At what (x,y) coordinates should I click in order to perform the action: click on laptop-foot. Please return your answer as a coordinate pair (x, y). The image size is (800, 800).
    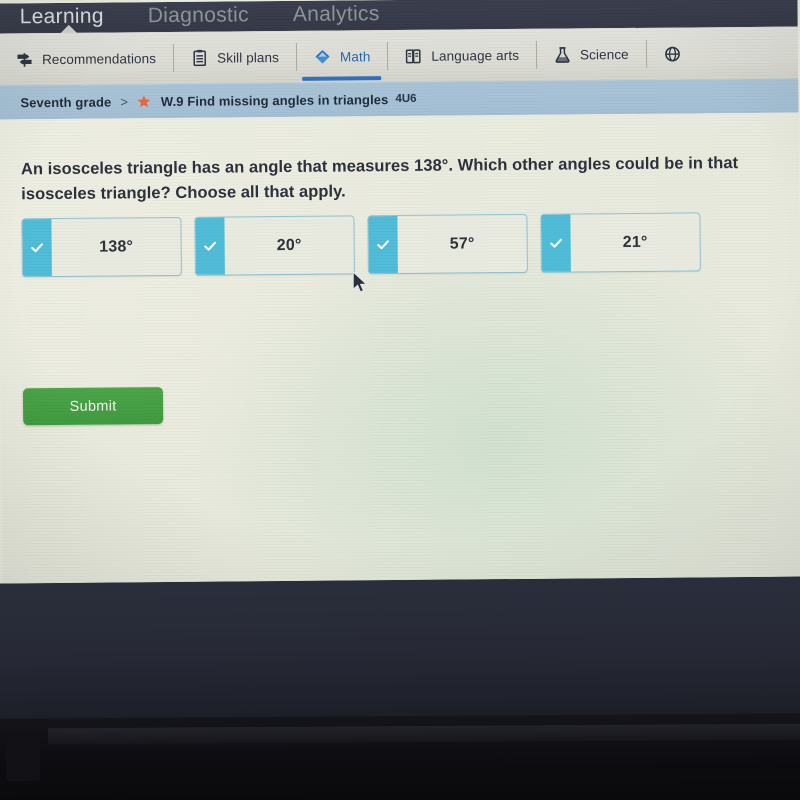
    Looking at the image, I should click on (23, 758).